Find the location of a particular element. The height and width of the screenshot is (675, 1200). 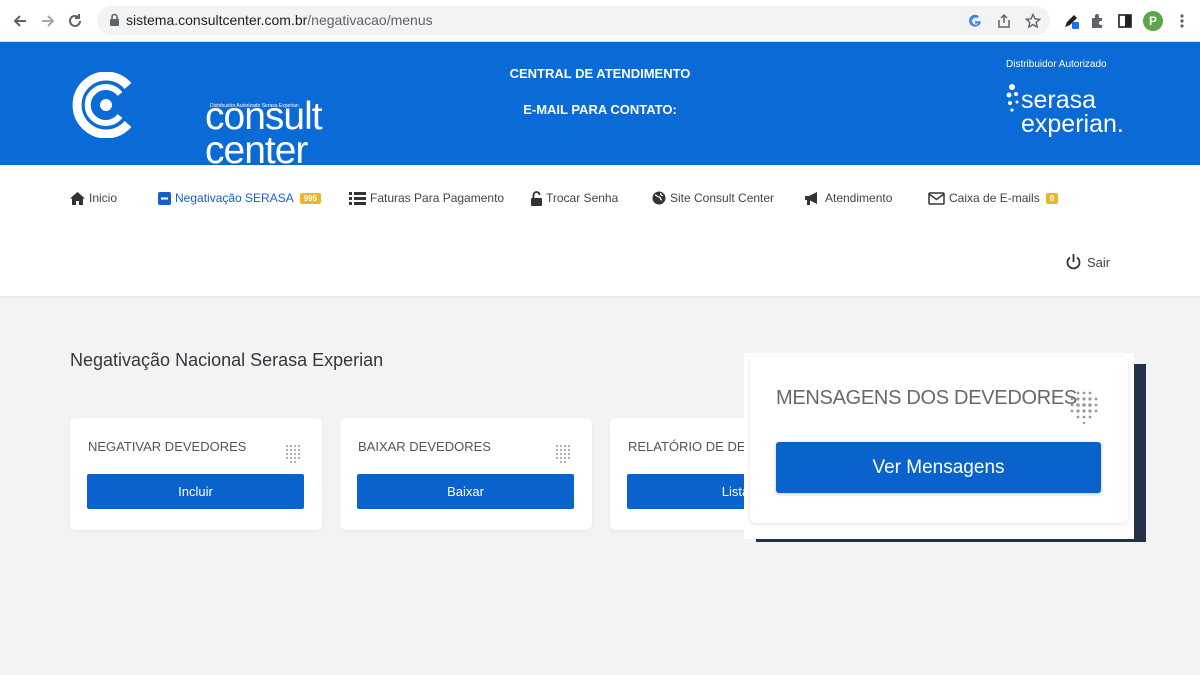

serasa-experian-logo: serasa experian. is located at coordinates (1076, 115).